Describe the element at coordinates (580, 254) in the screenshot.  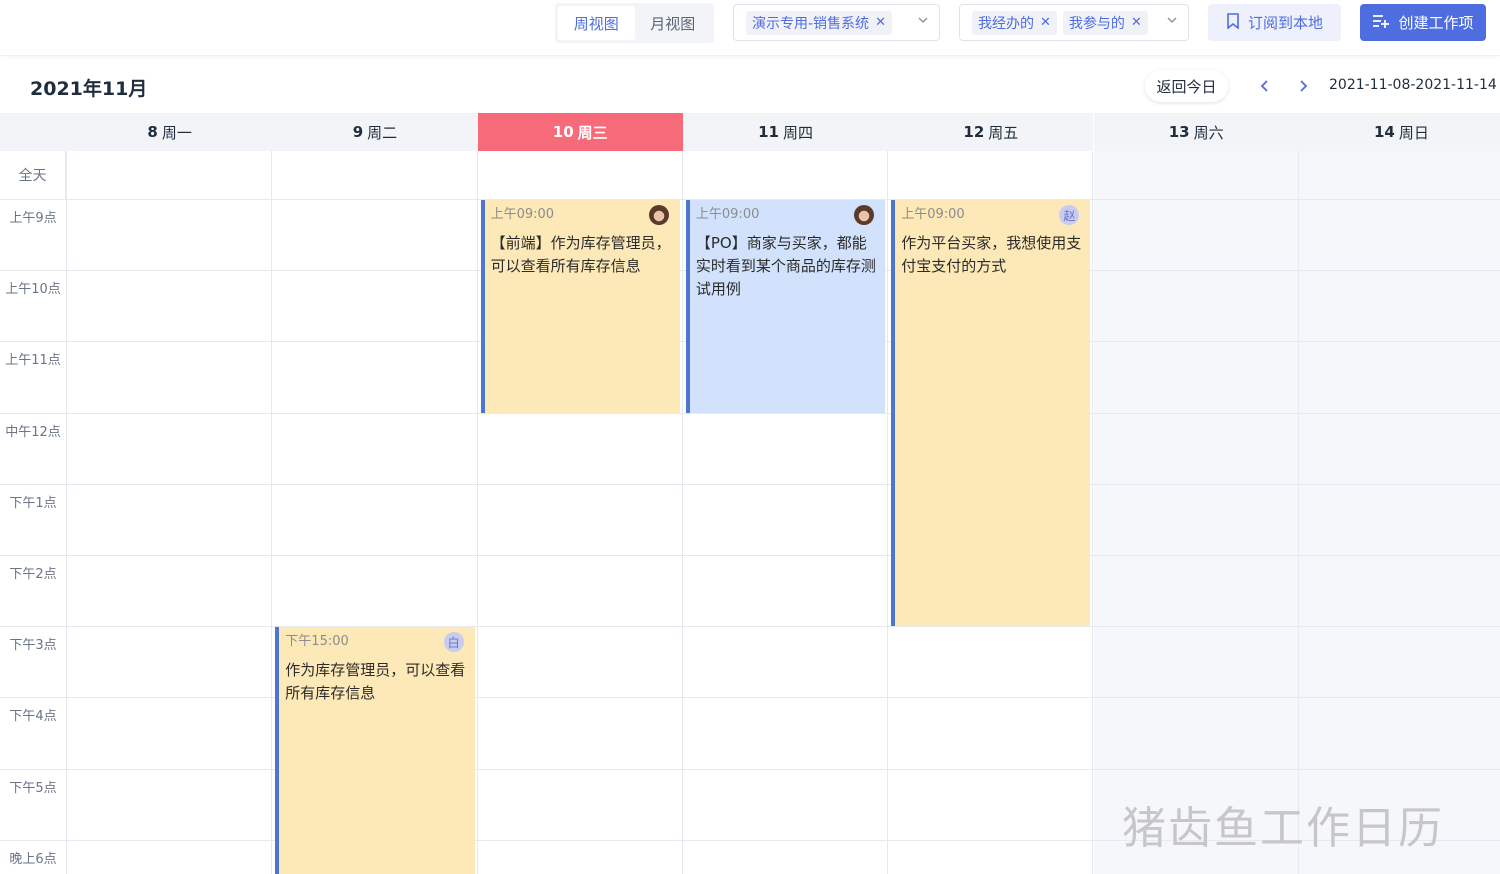
I see `event-title: 【前端】作为库存管理员，可以查看所有库存信息` at that location.